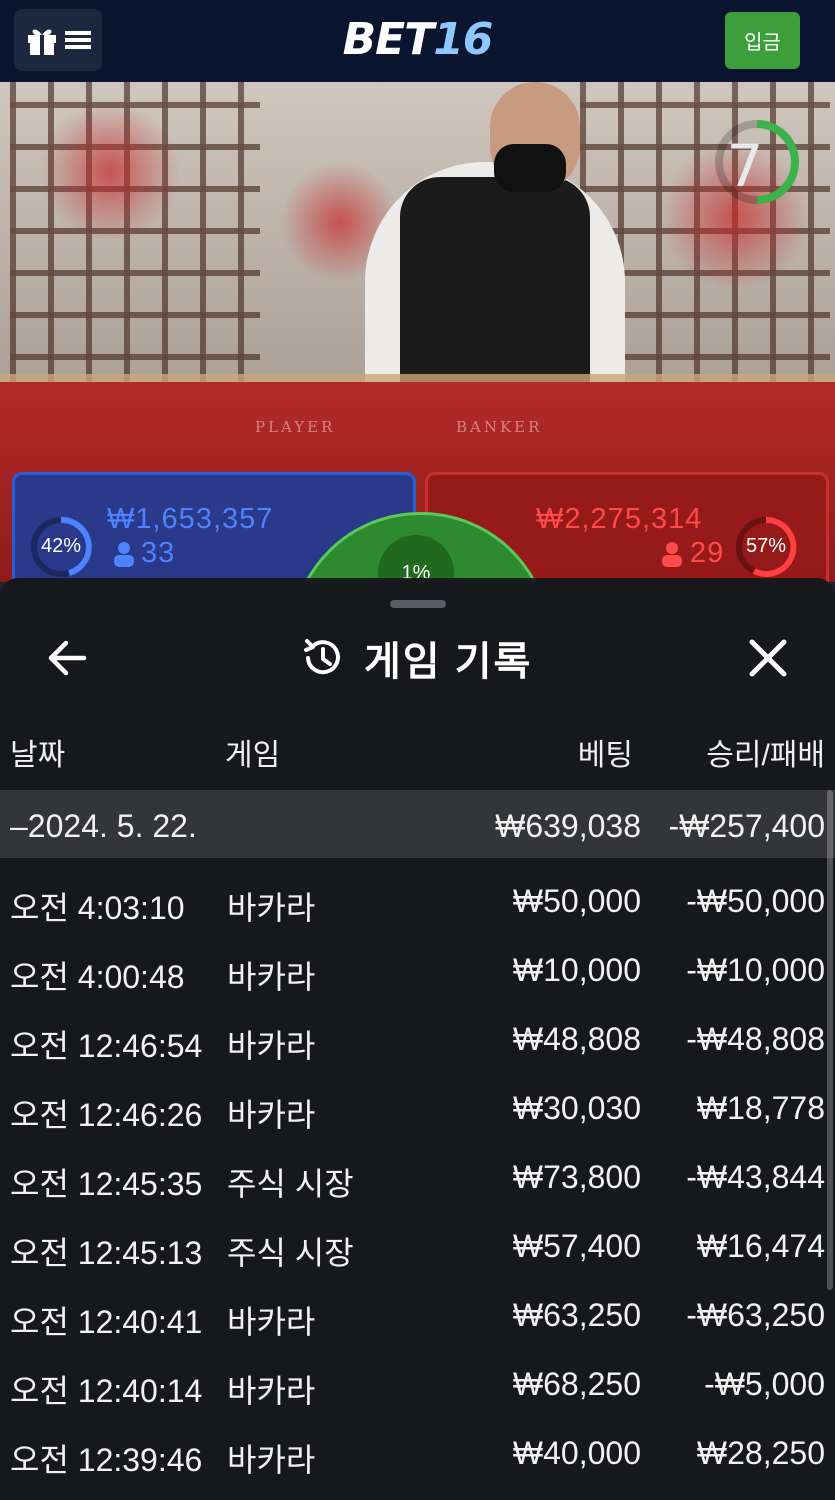  What do you see at coordinates (417, 1244) in the screenshot?
I see `history-row: 오전 12:45:13 주식 시장 ₩57,400 ₩16,474` at bounding box center [417, 1244].